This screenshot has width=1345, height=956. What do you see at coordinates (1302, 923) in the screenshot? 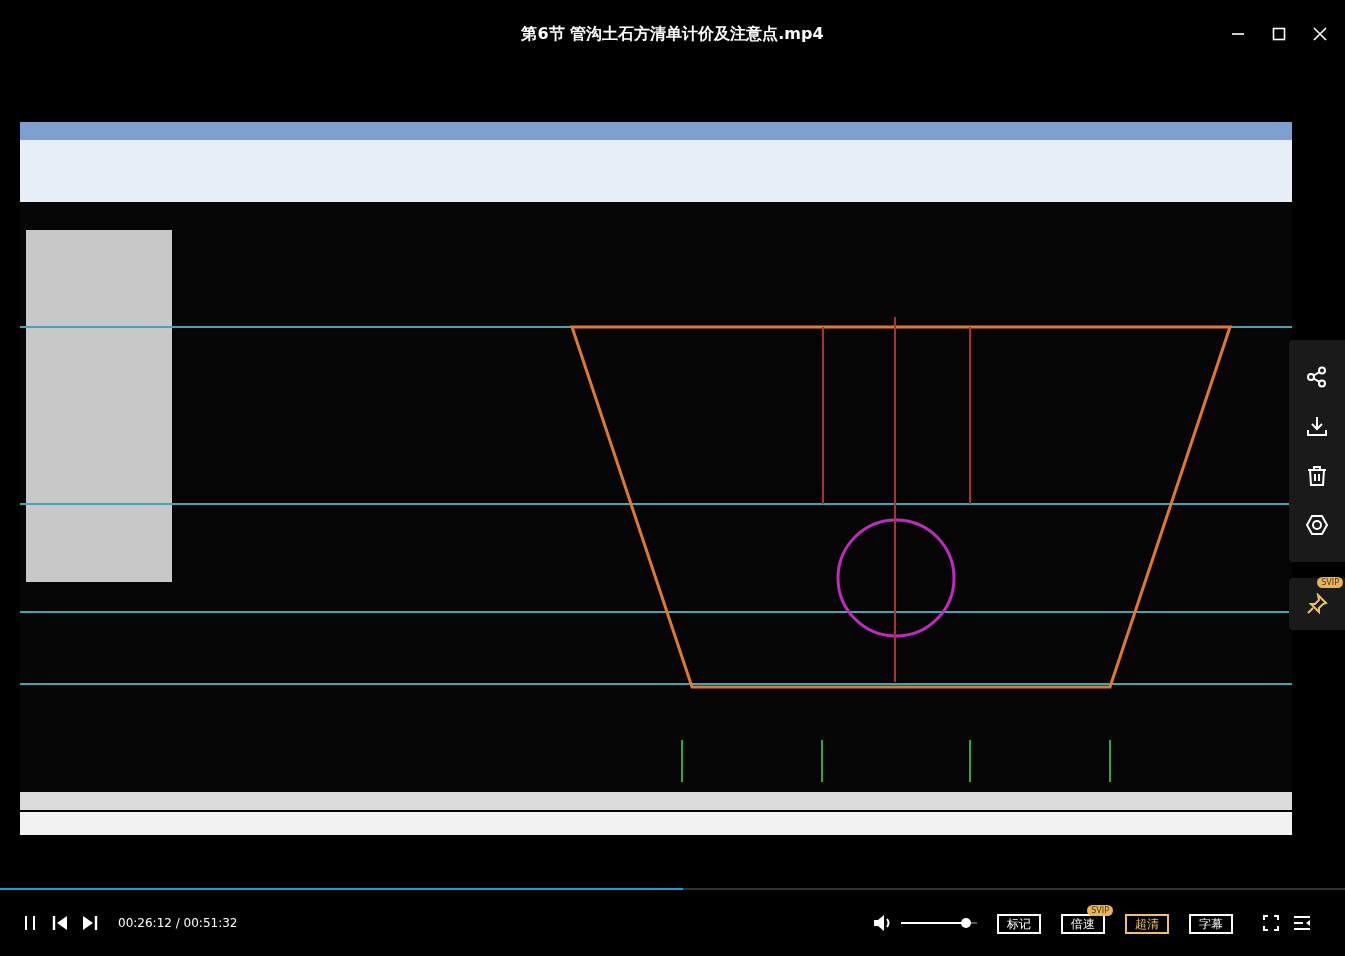
I see `playlist-icon` at bounding box center [1302, 923].